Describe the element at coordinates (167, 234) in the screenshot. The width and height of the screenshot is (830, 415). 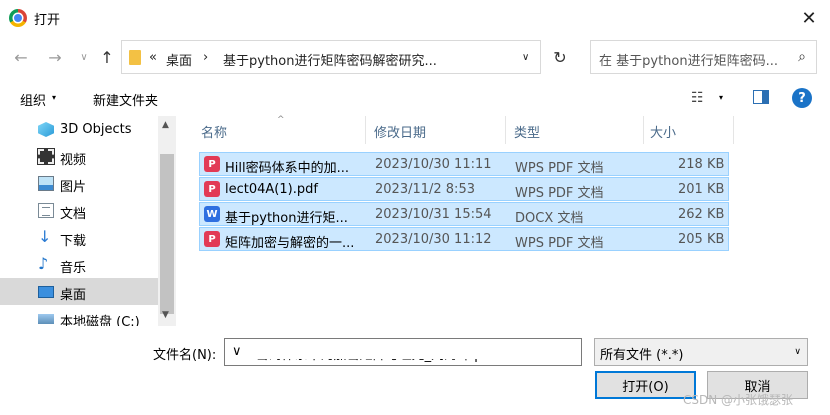
I see `scrollbar-thumb` at that location.